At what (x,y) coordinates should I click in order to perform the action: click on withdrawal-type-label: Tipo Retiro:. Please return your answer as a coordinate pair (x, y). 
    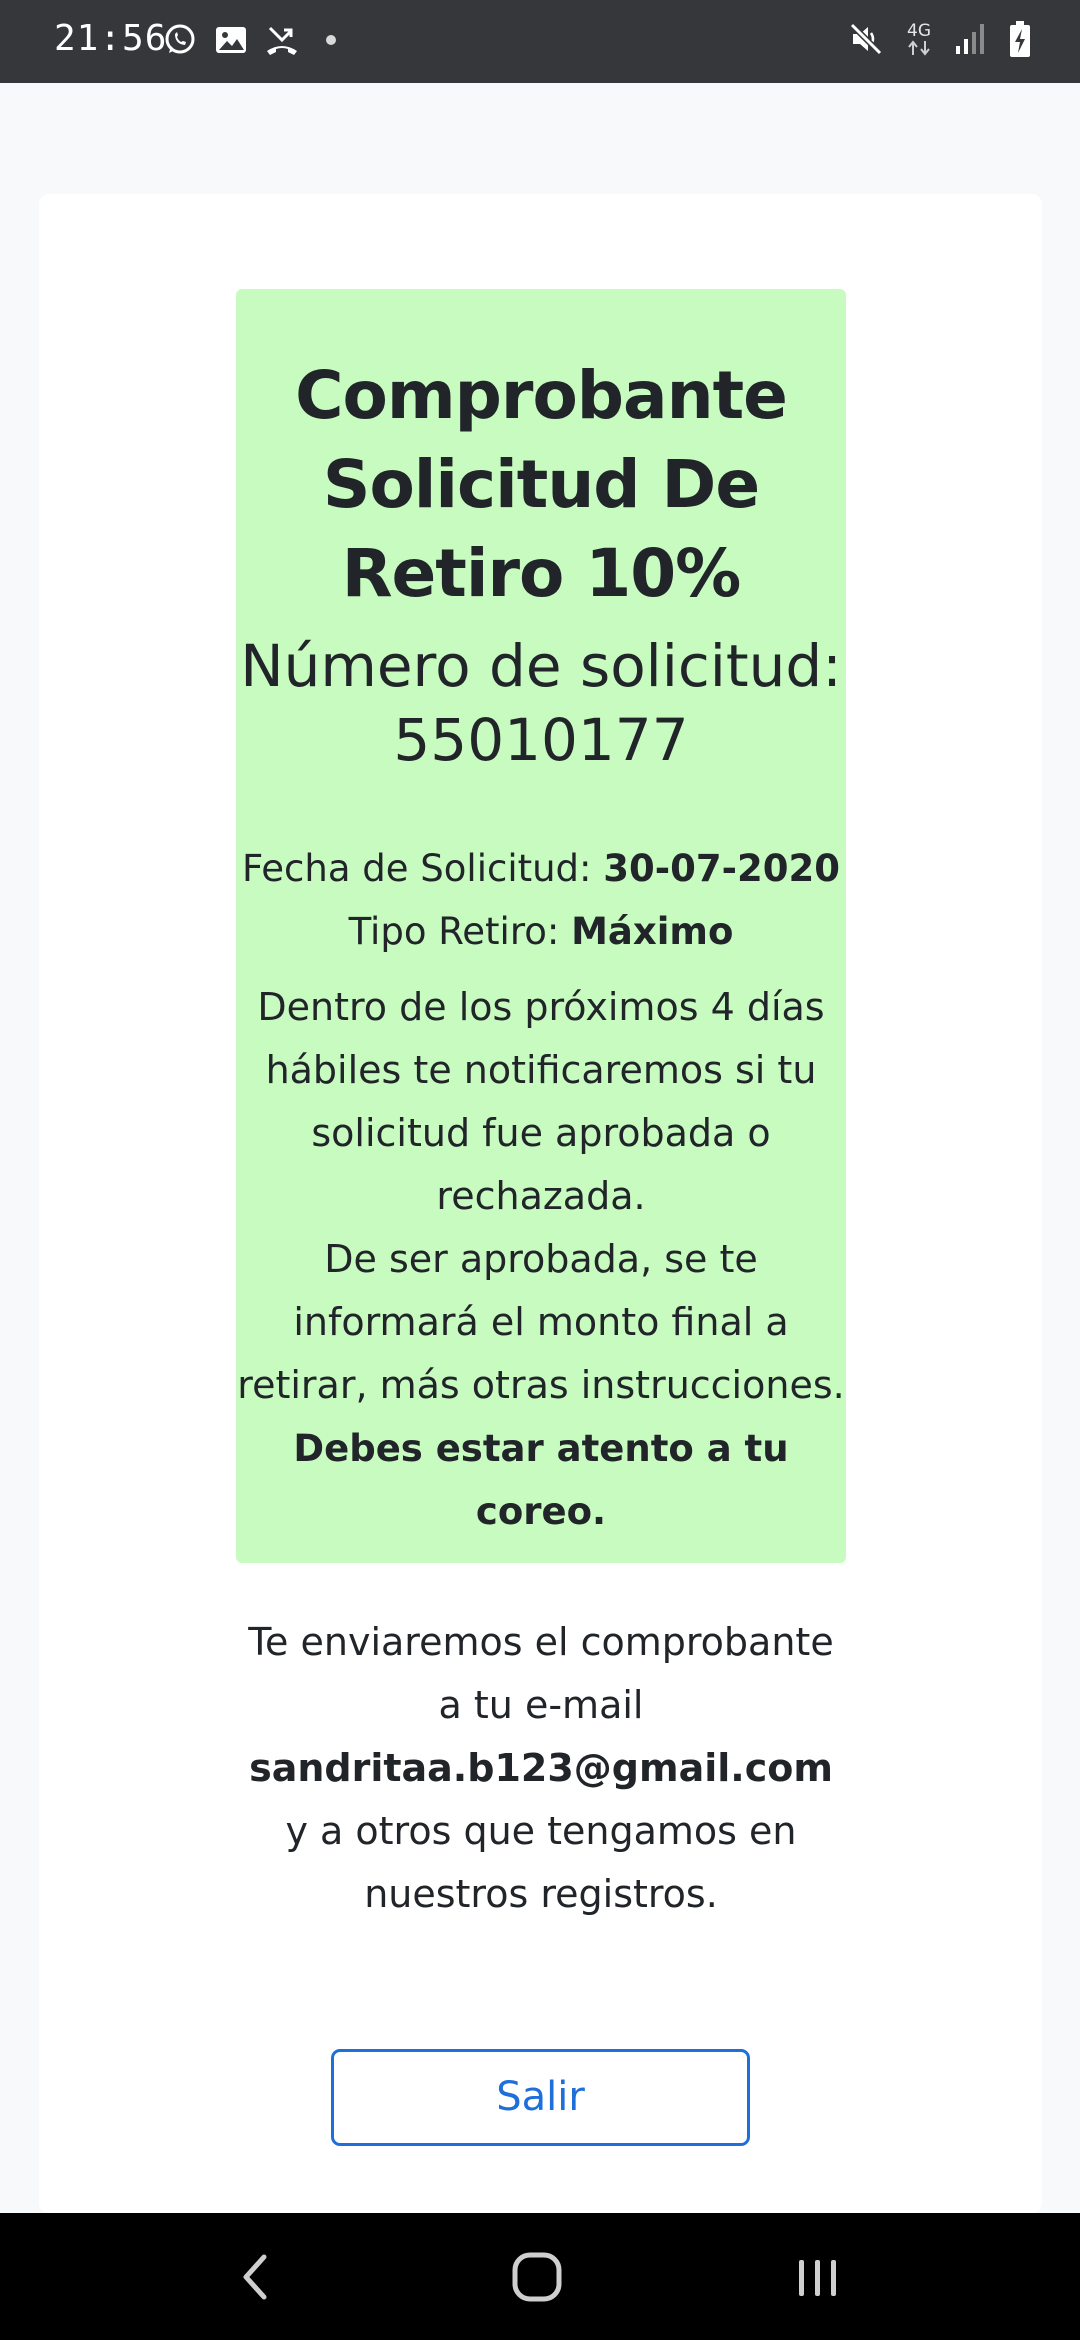
    Looking at the image, I should click on (454, 931).